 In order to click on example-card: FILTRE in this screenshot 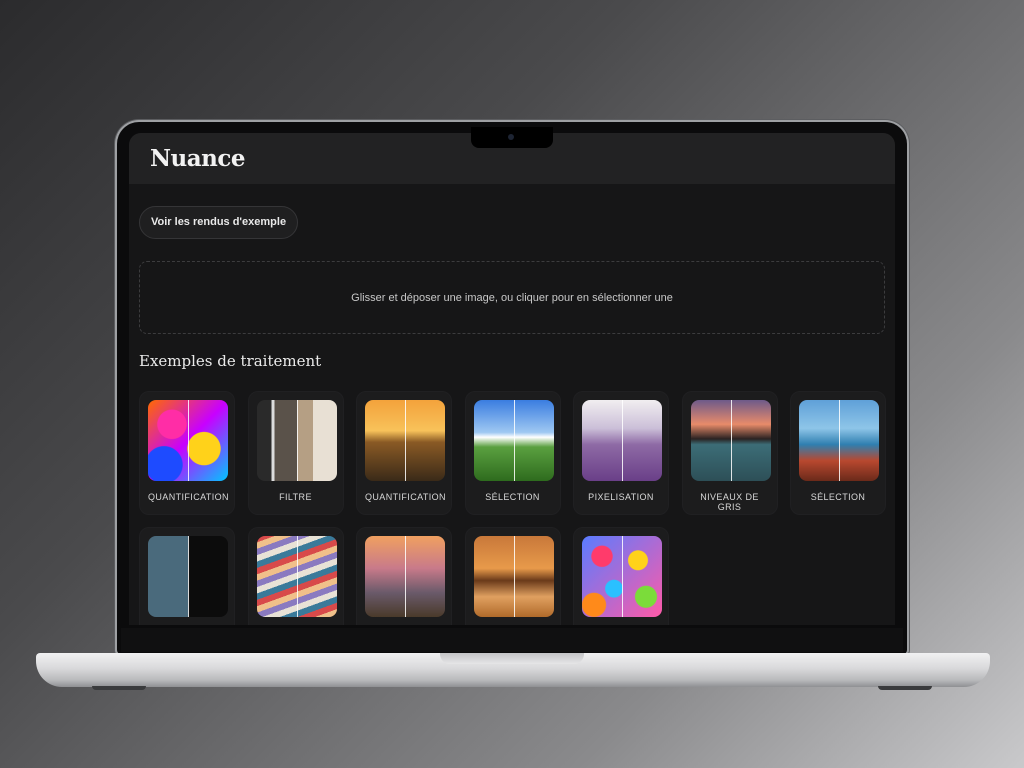, I will do `click(295, 453)`.